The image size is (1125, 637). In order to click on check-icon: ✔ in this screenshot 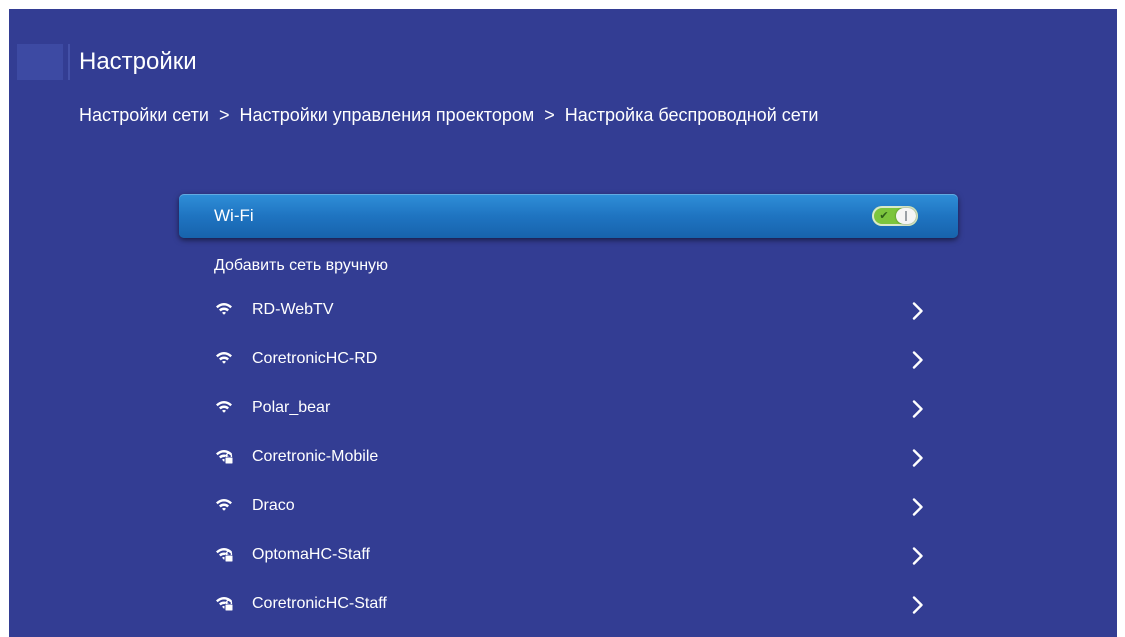, I will do `click(884, 216)`.